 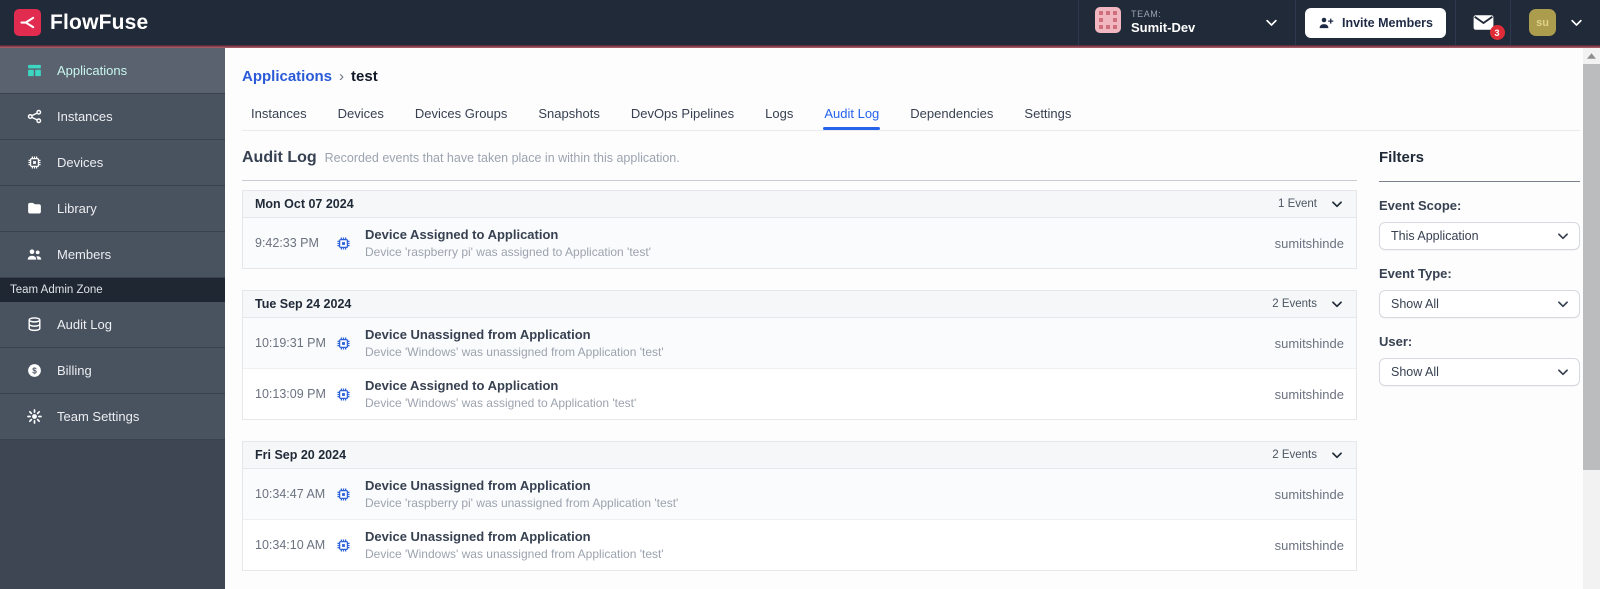 What do you see at coordinates (287, 76) in the screenshot?
I see `breadcrumb-applications-link: Applications` at bounding box center [287, 76].